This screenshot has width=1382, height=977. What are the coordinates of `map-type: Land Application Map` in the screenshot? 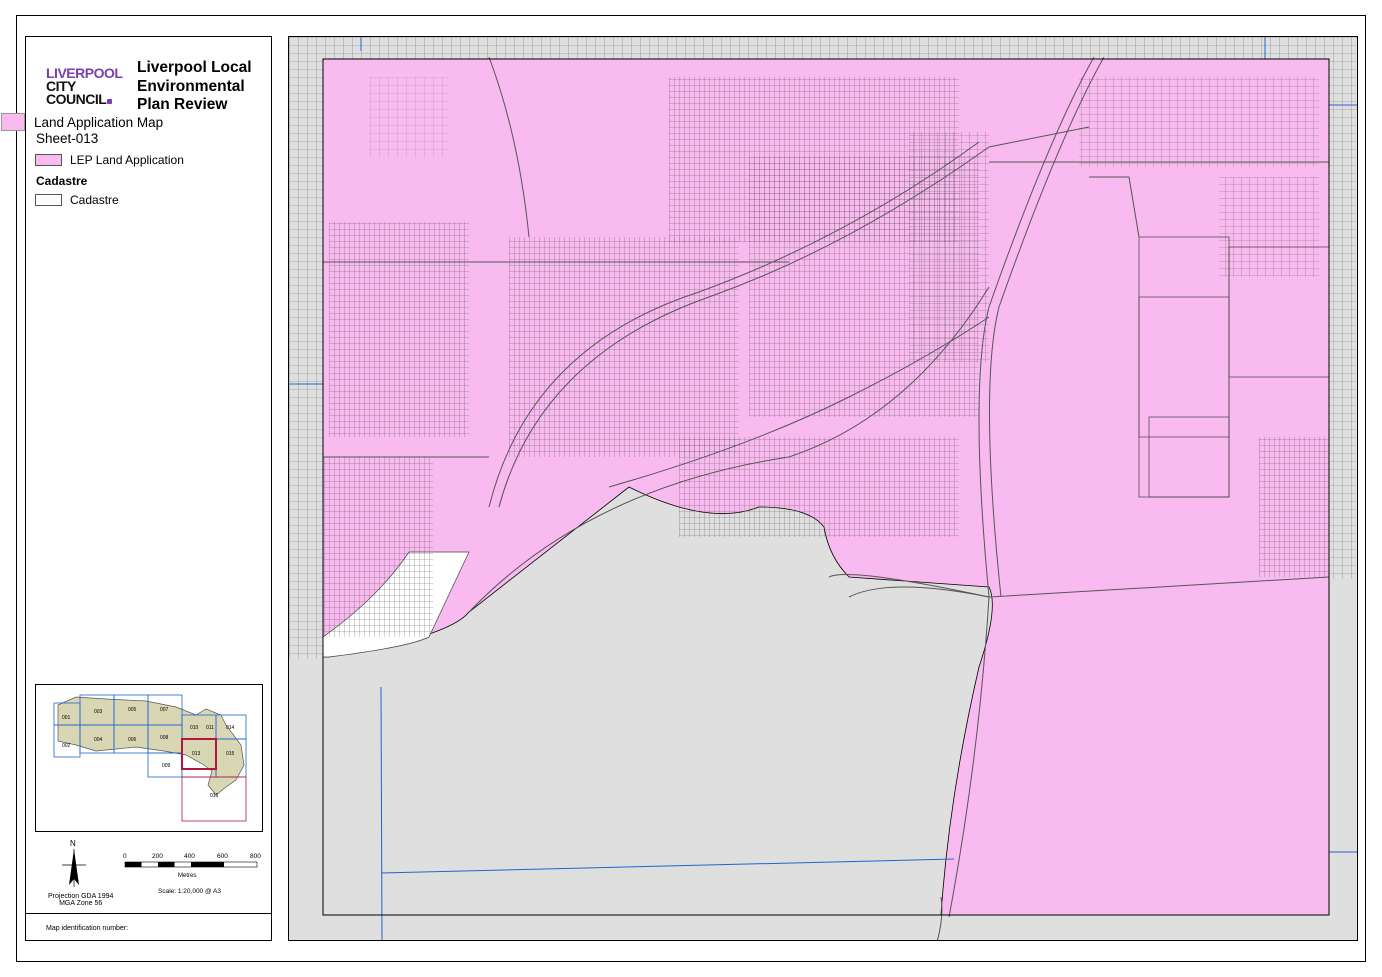 It's located at (99, 122).